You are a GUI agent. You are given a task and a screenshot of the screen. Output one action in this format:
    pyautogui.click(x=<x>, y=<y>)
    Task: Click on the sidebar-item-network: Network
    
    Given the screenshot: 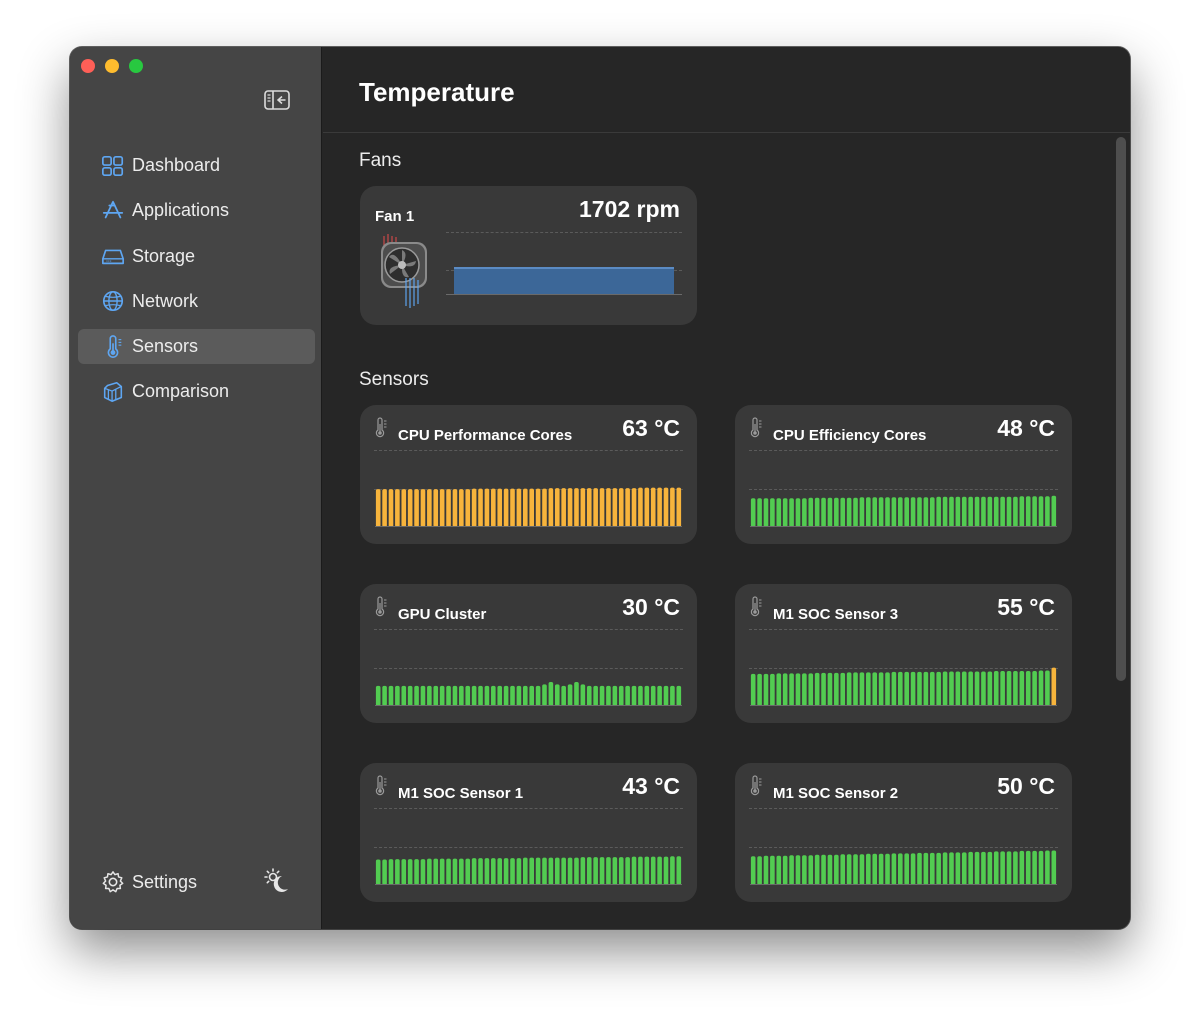 What is the action you would take?
    pyautogui.click(x=196, y=301)
    